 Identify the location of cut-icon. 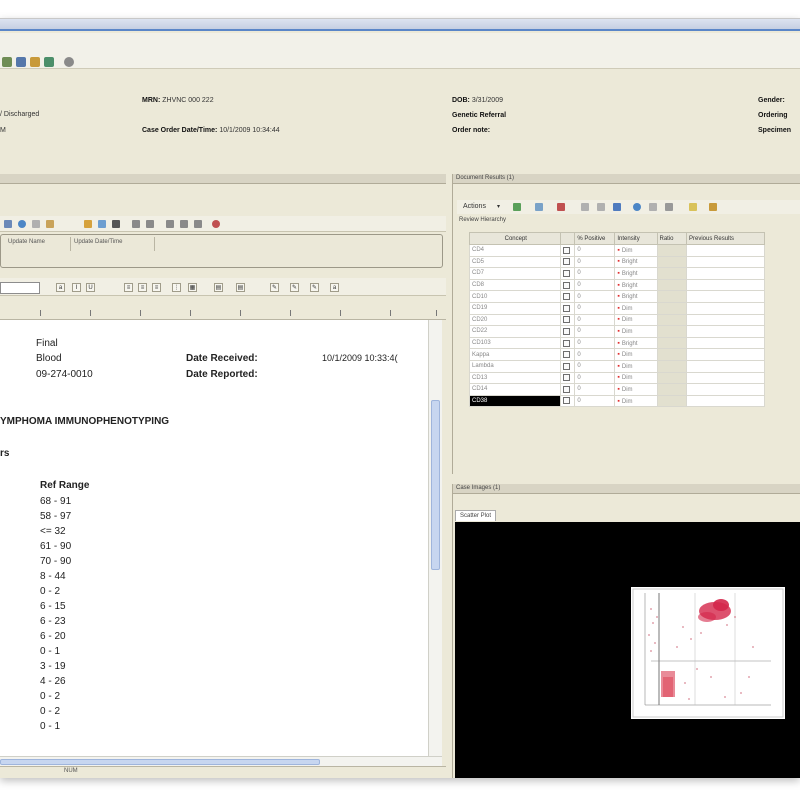
(198, 224).